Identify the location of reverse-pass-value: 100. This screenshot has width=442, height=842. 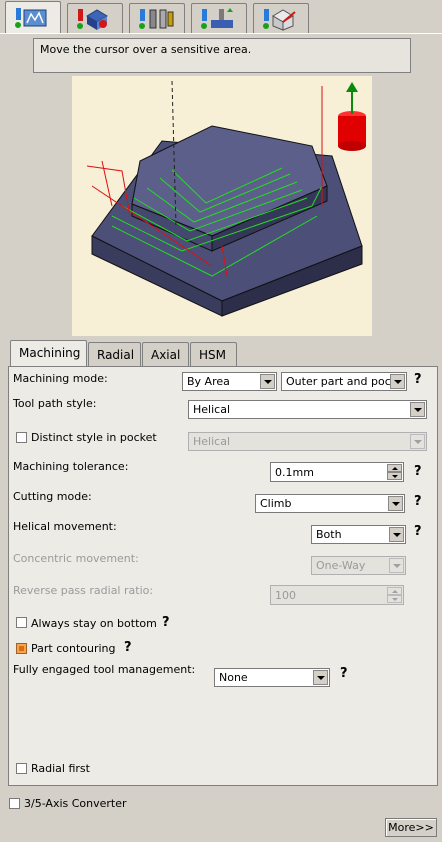
(285, 595).